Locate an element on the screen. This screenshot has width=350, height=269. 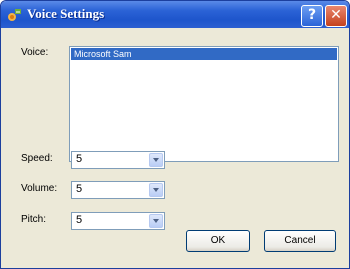
volume-value: 5 is located at coordinates (79, 189).